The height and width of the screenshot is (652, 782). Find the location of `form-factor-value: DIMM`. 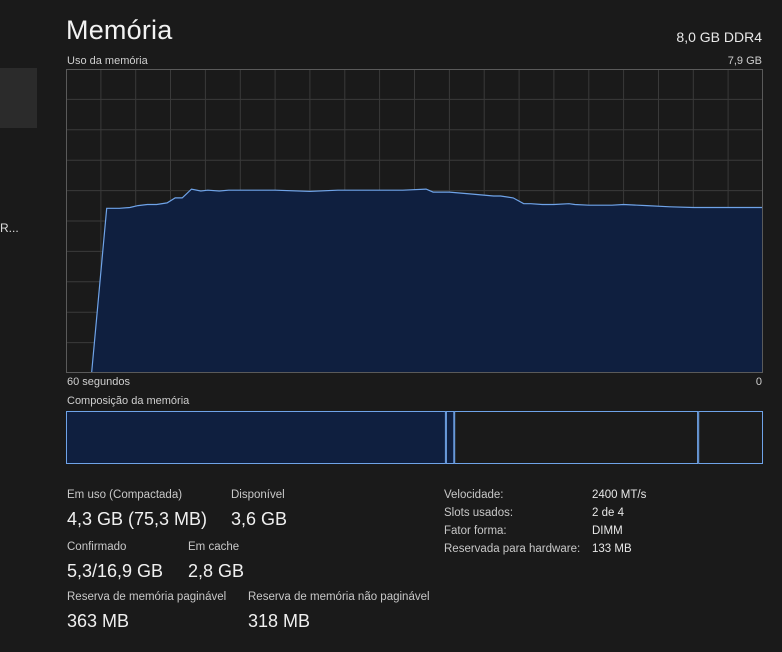

form-factor-value: DIMM is located at coordinates (607, 531).